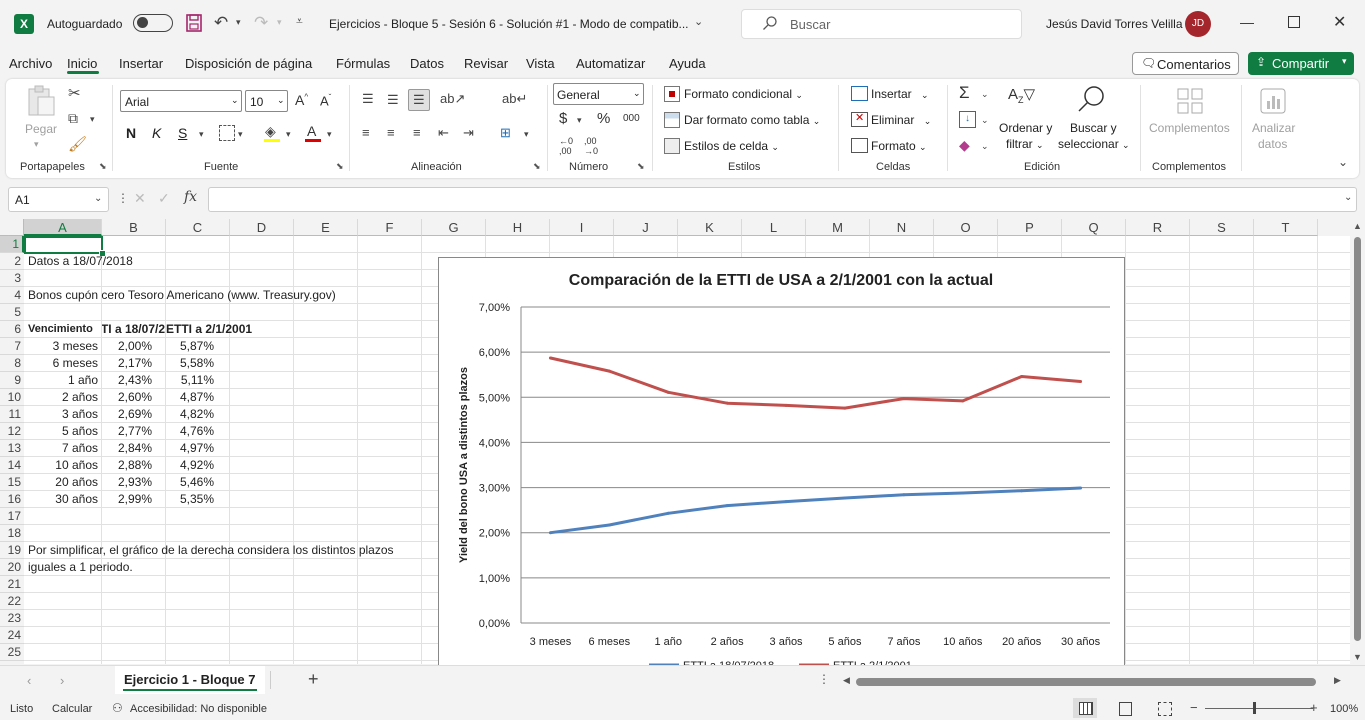 This screenshot has height=720, width=1365. I want to click on alignment-launcher-icon: ⬊, so click(537, 166).